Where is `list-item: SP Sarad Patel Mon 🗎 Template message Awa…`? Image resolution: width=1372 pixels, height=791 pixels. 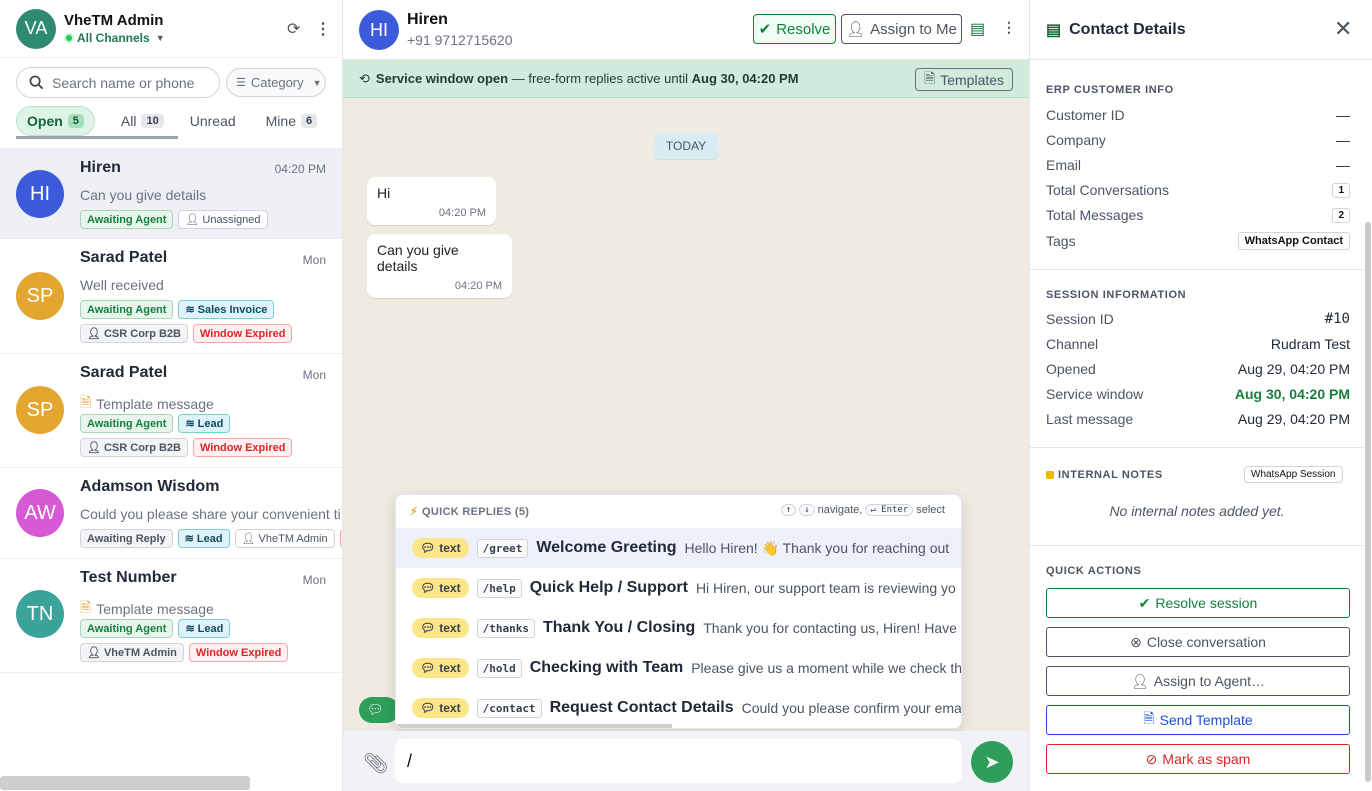 list-item: SP Sarad Patel Mon 🗎 Template message Awa… is located at coordinates (171, 411).